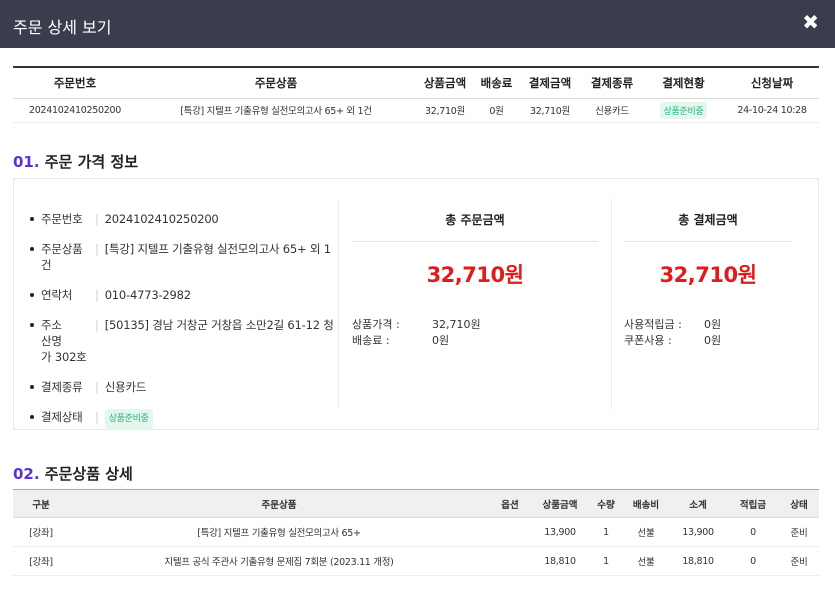 The image size is (835, 605). I want to click on price-cell: 13,900, so click(560, 532).